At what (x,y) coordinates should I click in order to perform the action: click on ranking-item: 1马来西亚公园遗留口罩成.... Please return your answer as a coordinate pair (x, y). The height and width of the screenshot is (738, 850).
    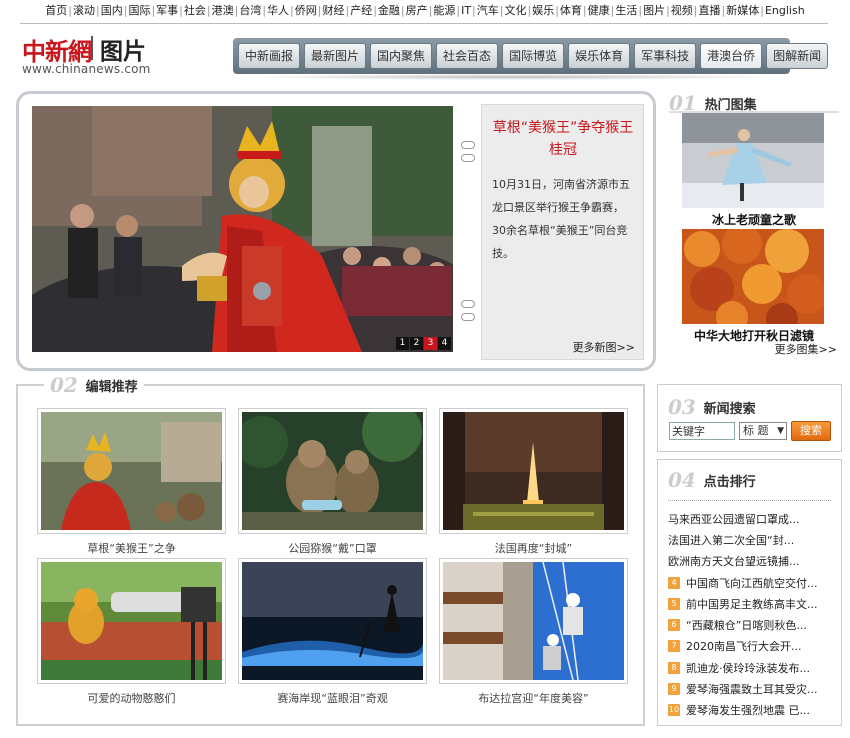
    Looking at the image, I should click on (752, 518).